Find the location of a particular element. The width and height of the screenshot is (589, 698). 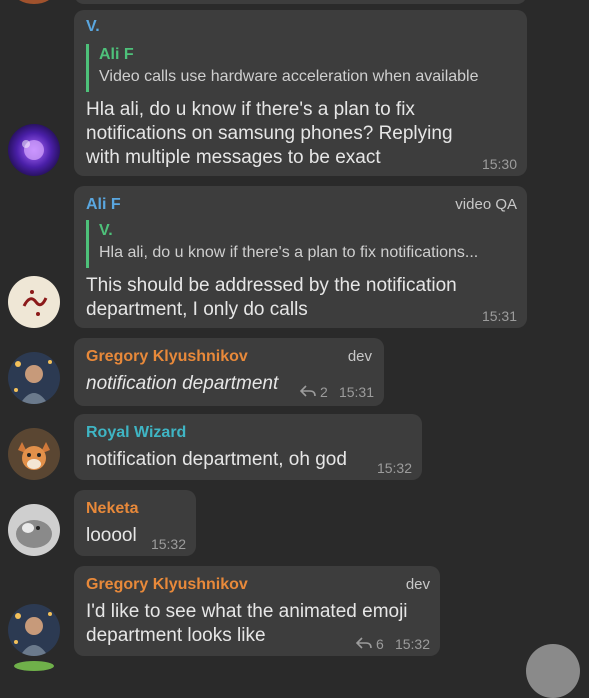

previous-avatar is located at coordinates (34, 2).